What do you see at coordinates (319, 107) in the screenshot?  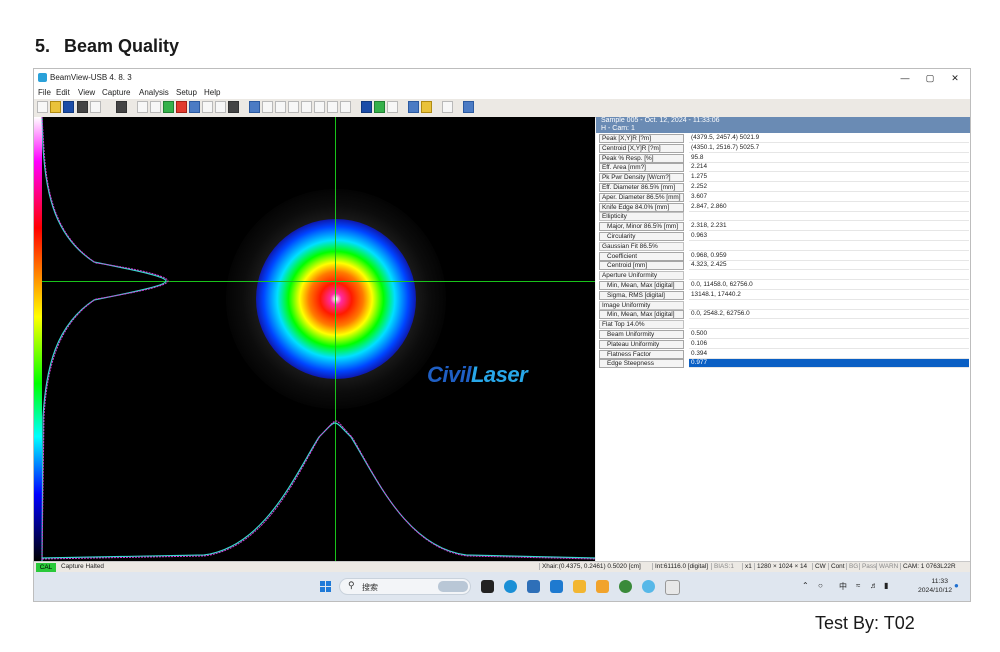 I see `profile-y-icon` at bounding box center [319, 107].